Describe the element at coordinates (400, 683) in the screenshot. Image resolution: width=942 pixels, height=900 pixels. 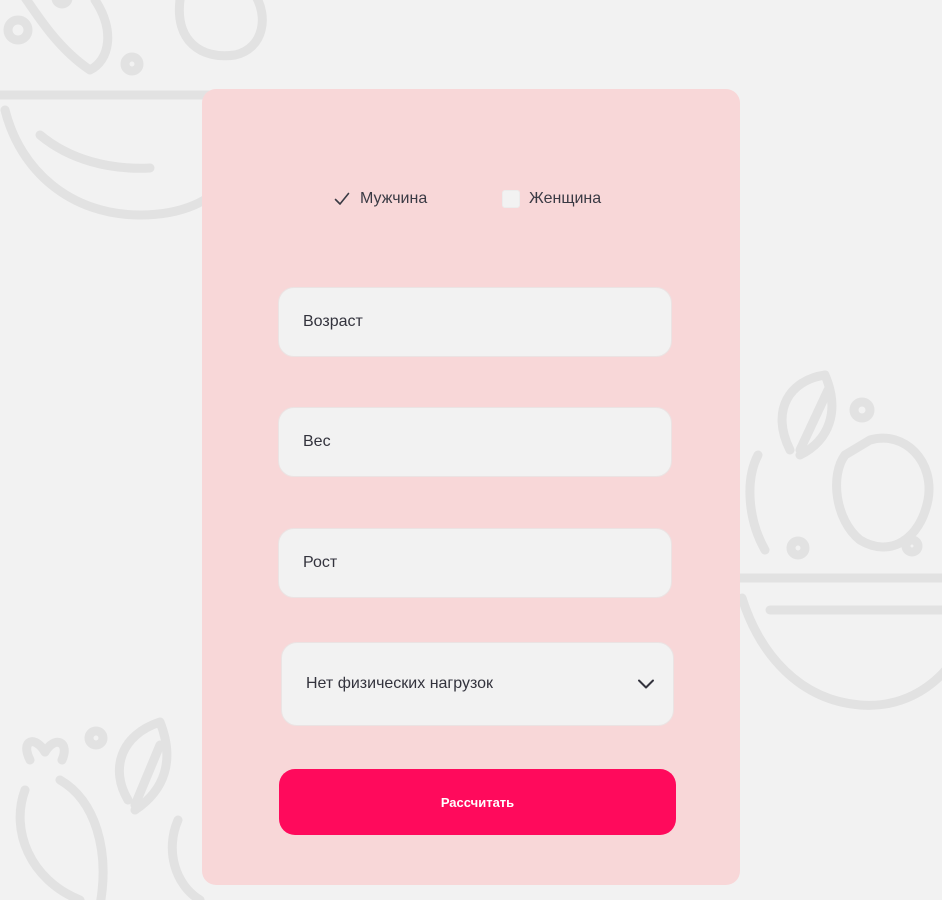
I see `activity-select-value: Нет физических нагрузок` at that location.